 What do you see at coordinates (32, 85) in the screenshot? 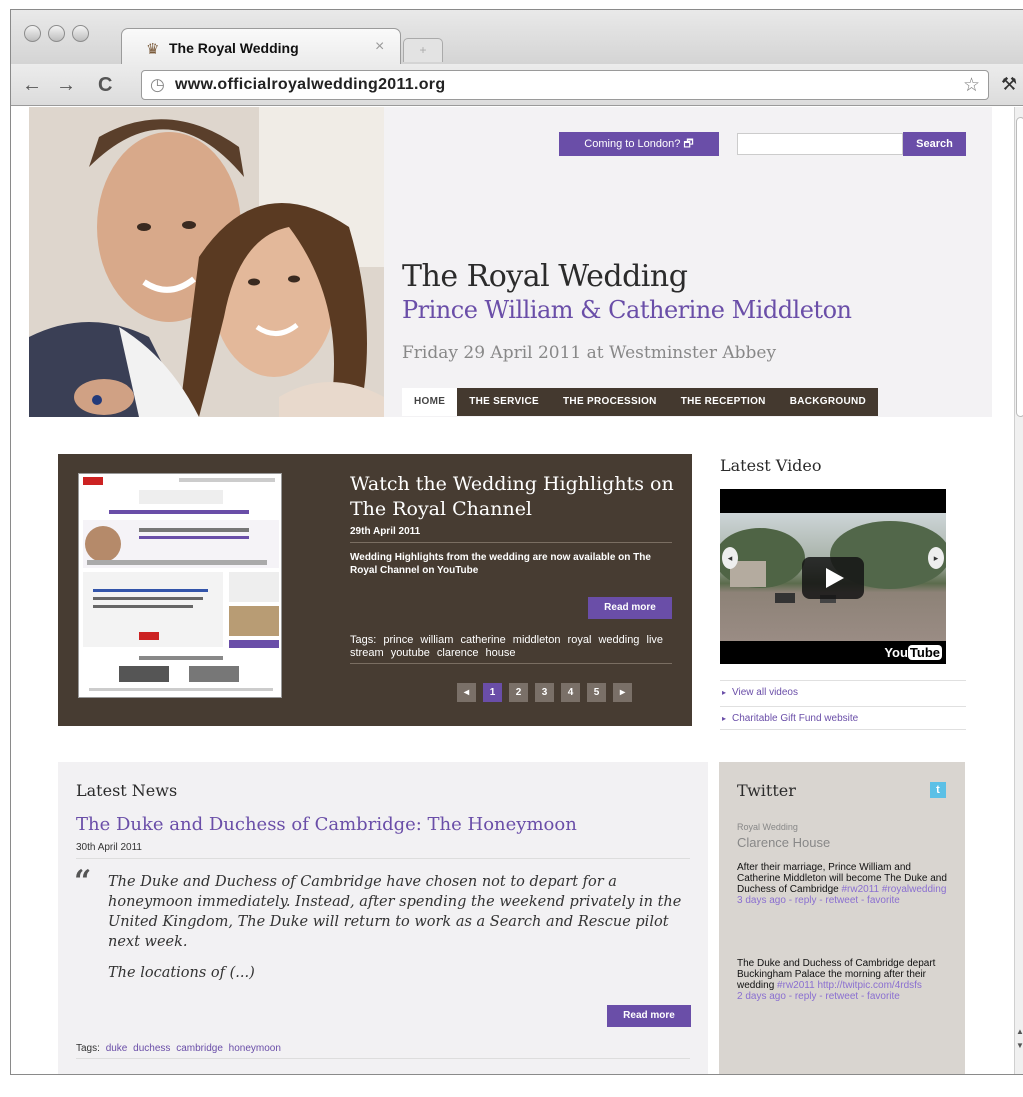
I see `back-arrow-icon: ←` at bounding box center [32, 85].